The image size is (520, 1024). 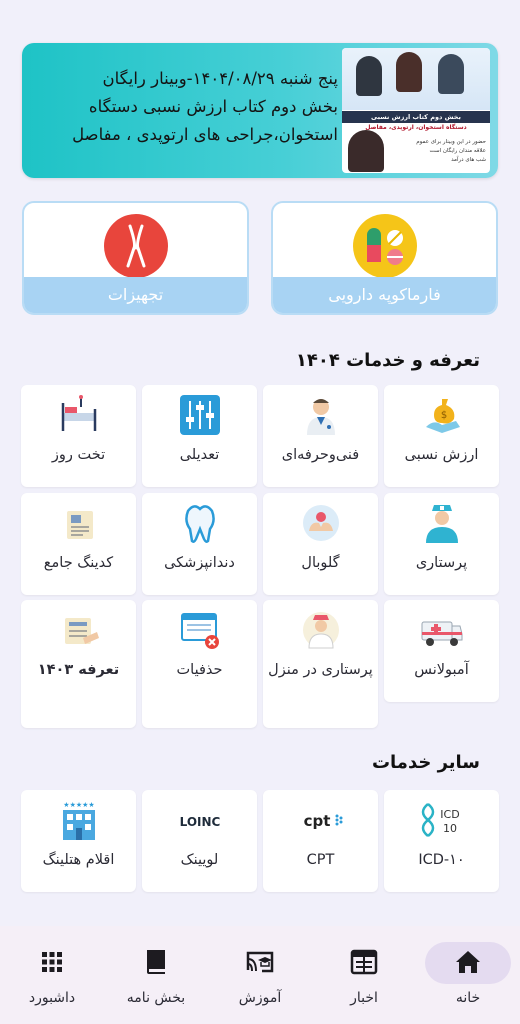 I want to click on tile-adjustment: تعدیلی, so click(x=199, y=436).